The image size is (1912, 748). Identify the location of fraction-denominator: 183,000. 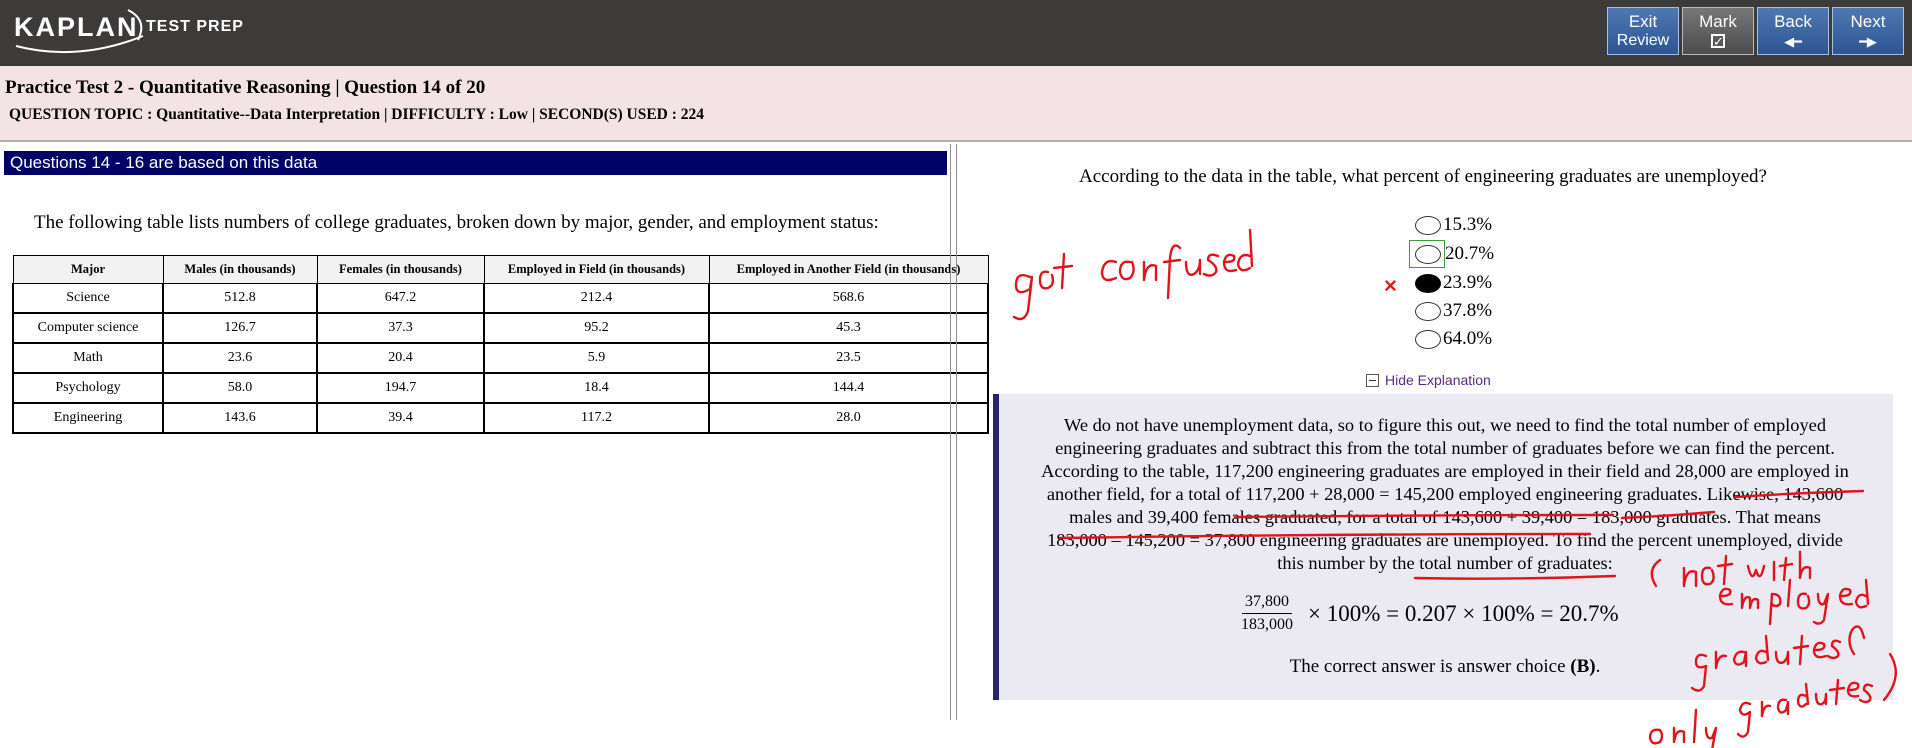
(1267, 624).